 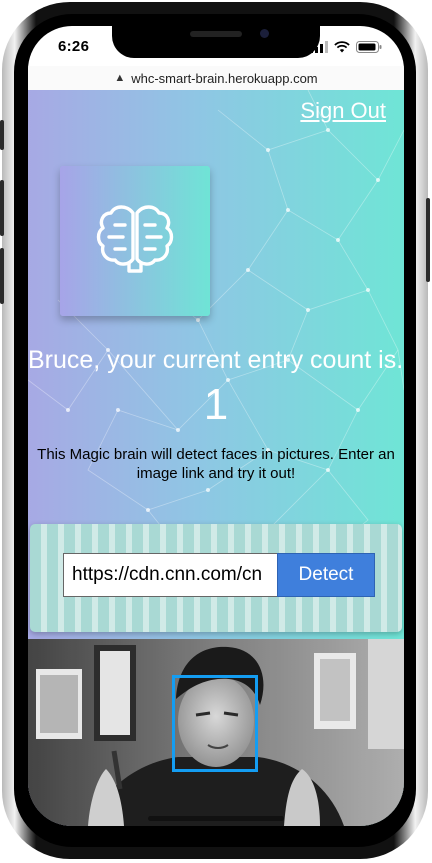 I want to click on wifi-icon, so click(x=342, y=47).